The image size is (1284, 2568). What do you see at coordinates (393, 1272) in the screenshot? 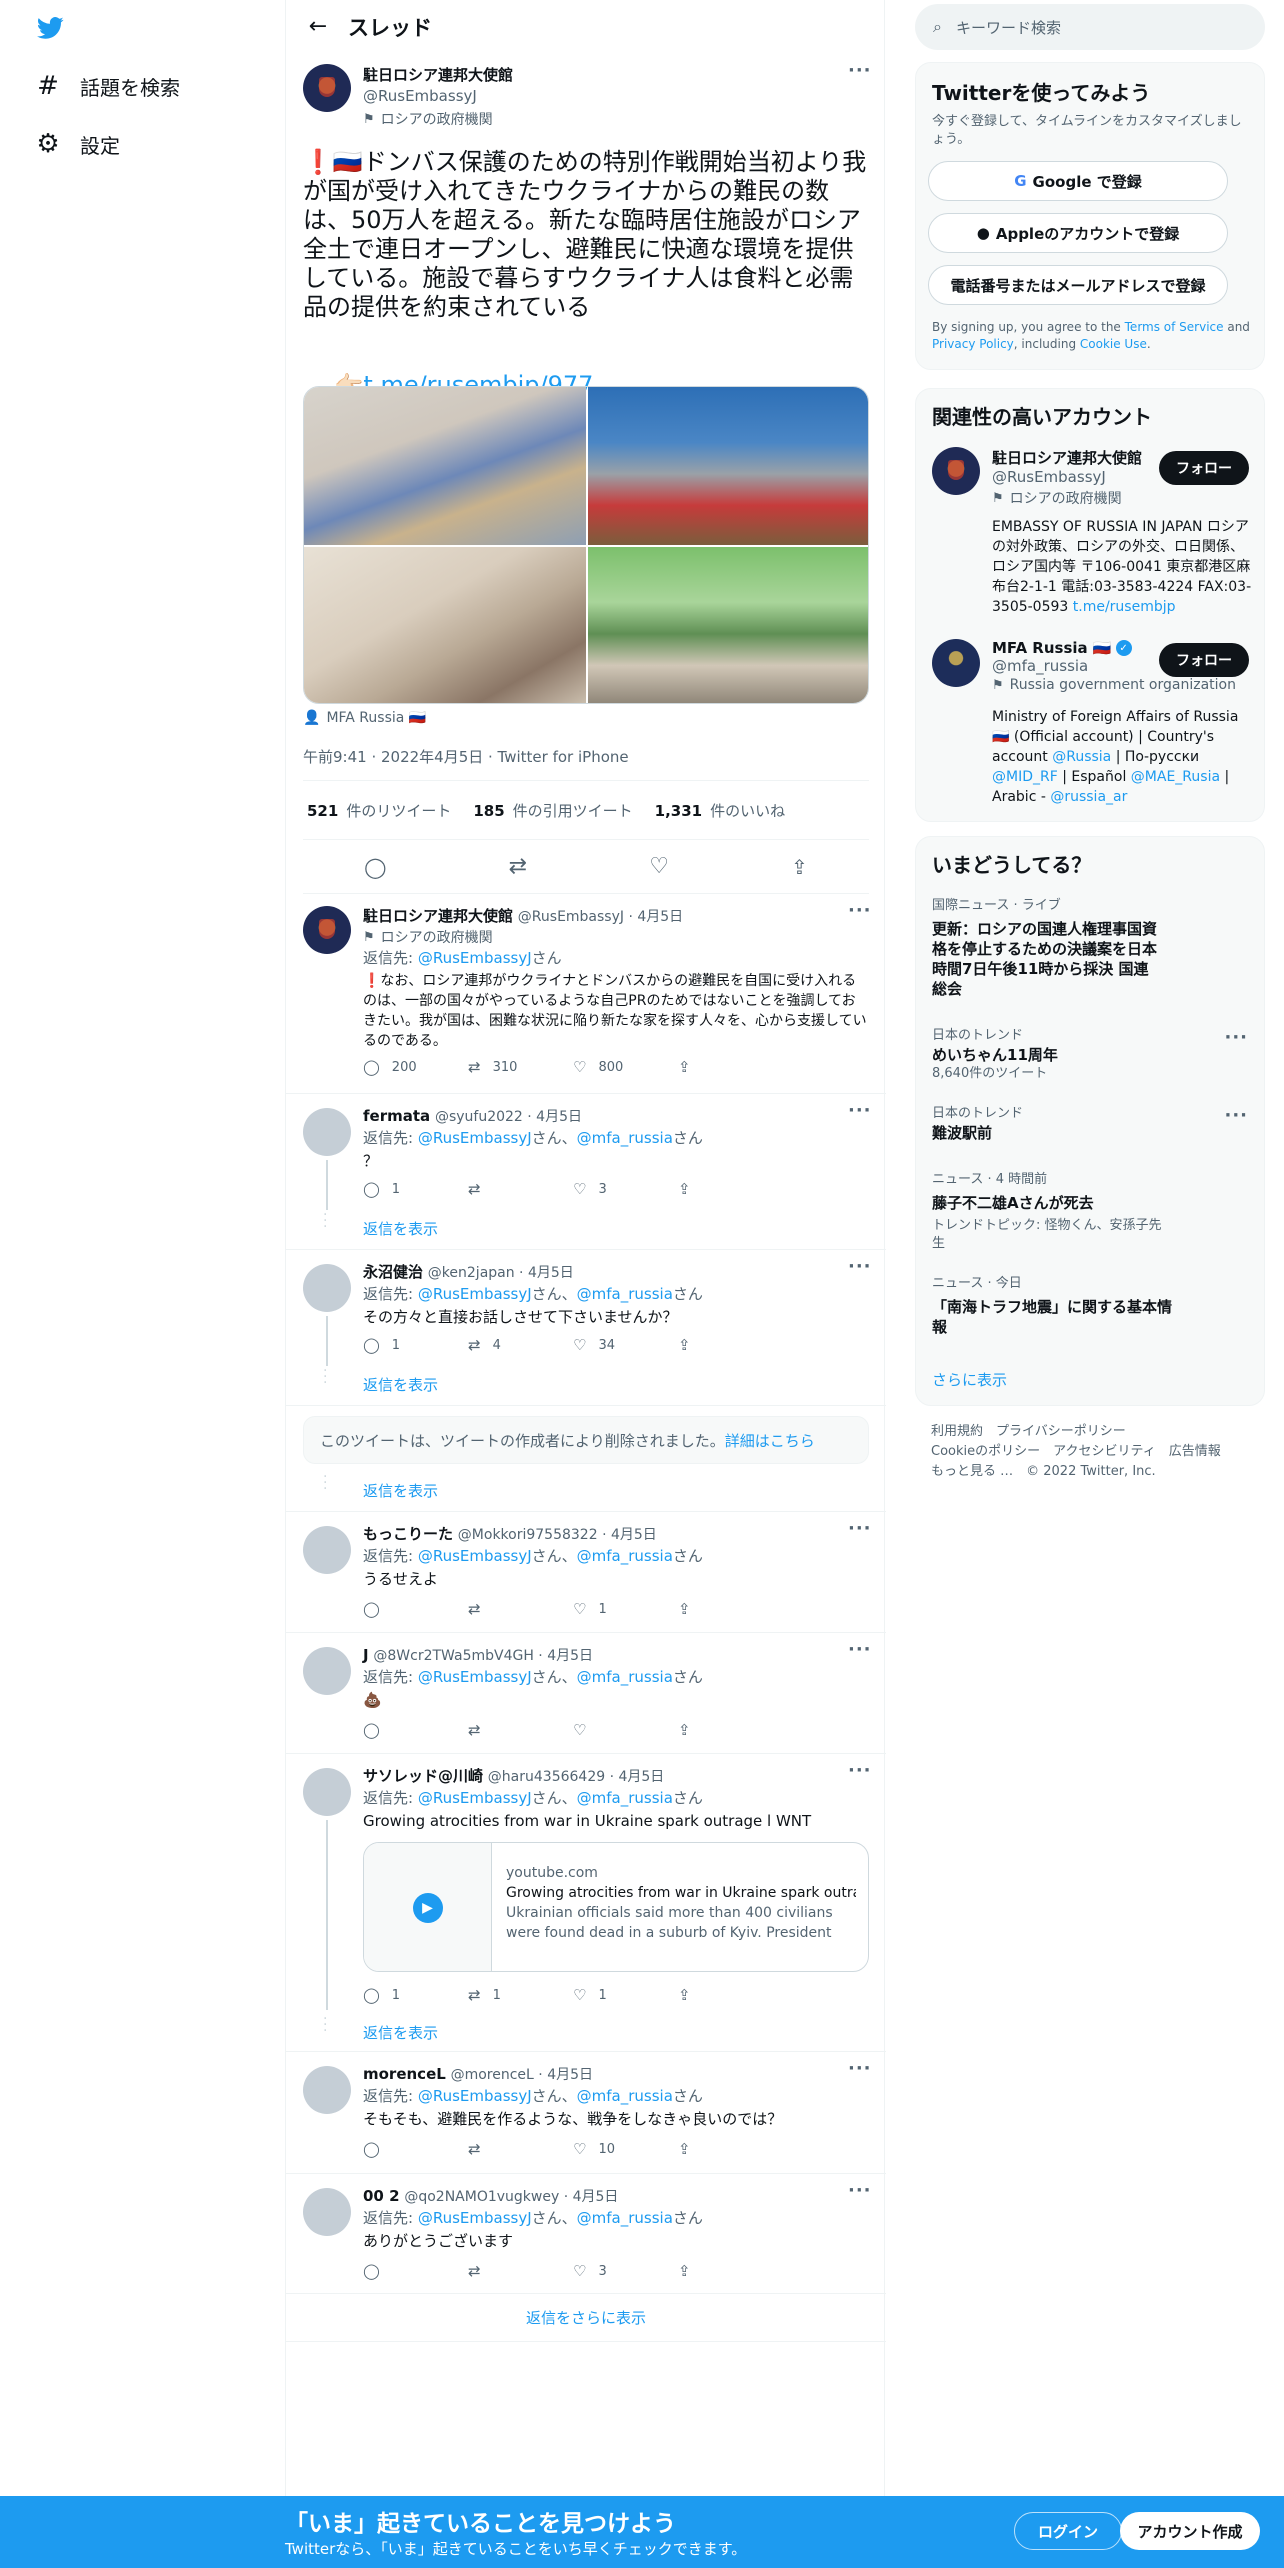
I see `reply-author-name: 永沼健治` at bounding box center [393, 1272].